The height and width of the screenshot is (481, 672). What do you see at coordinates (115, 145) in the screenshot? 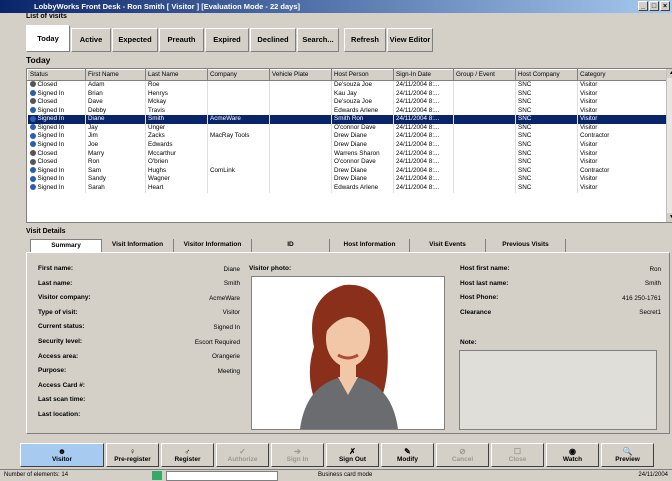
I see `cell-first: Joe` at bounding box center [115, 145].